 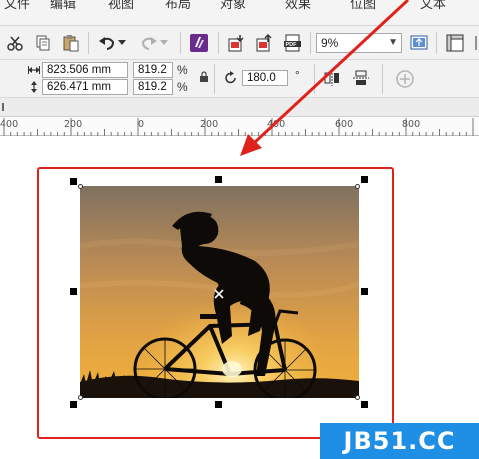 I want to click on zoom-level-select: 9% ▼, so click(x=359, y=43).